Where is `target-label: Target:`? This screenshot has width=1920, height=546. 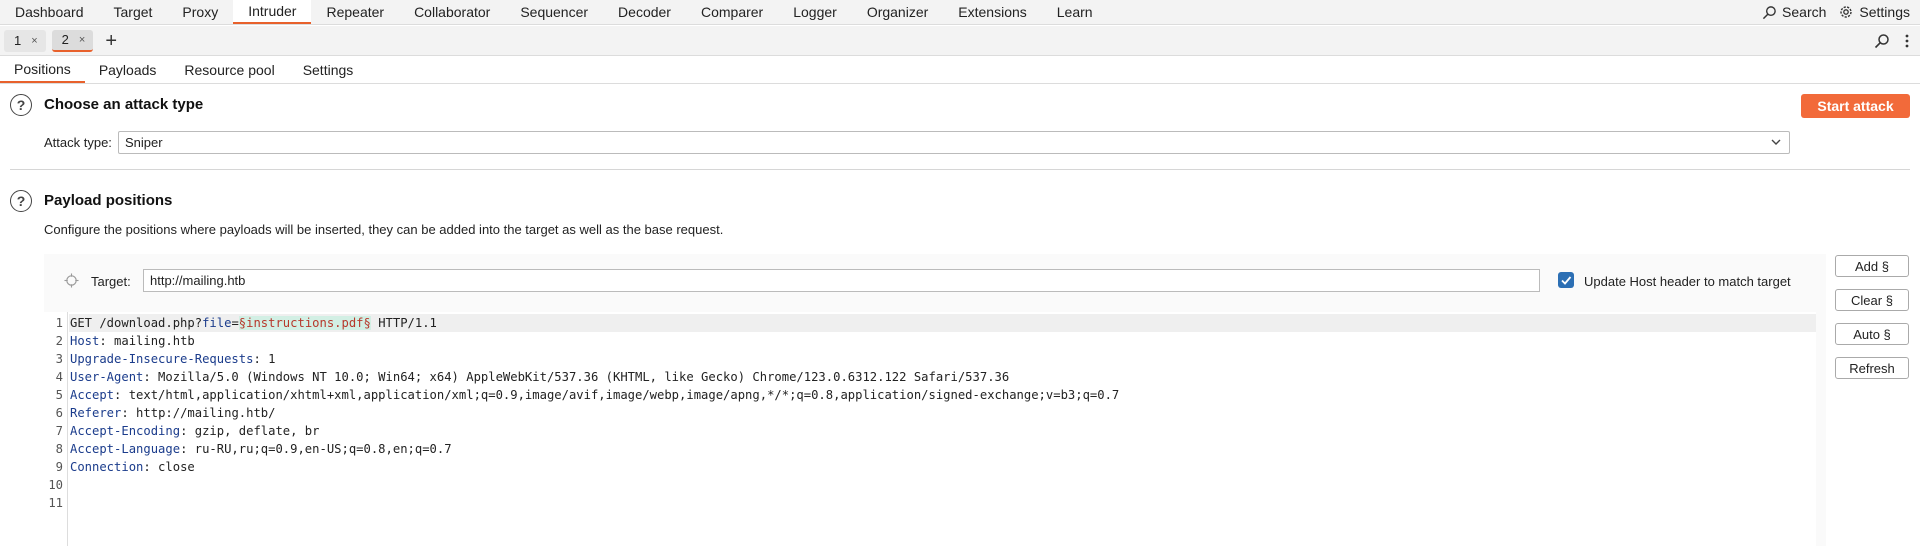
target-label: Target: is located at coordinates (111, 281).